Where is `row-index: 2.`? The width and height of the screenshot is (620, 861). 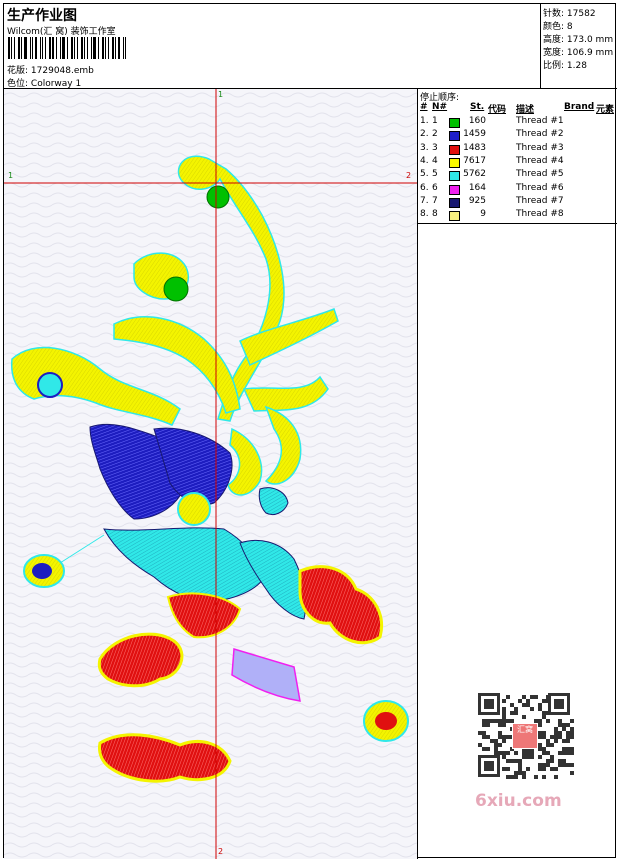
row-index: 2. is located at coordinates (424, 134).